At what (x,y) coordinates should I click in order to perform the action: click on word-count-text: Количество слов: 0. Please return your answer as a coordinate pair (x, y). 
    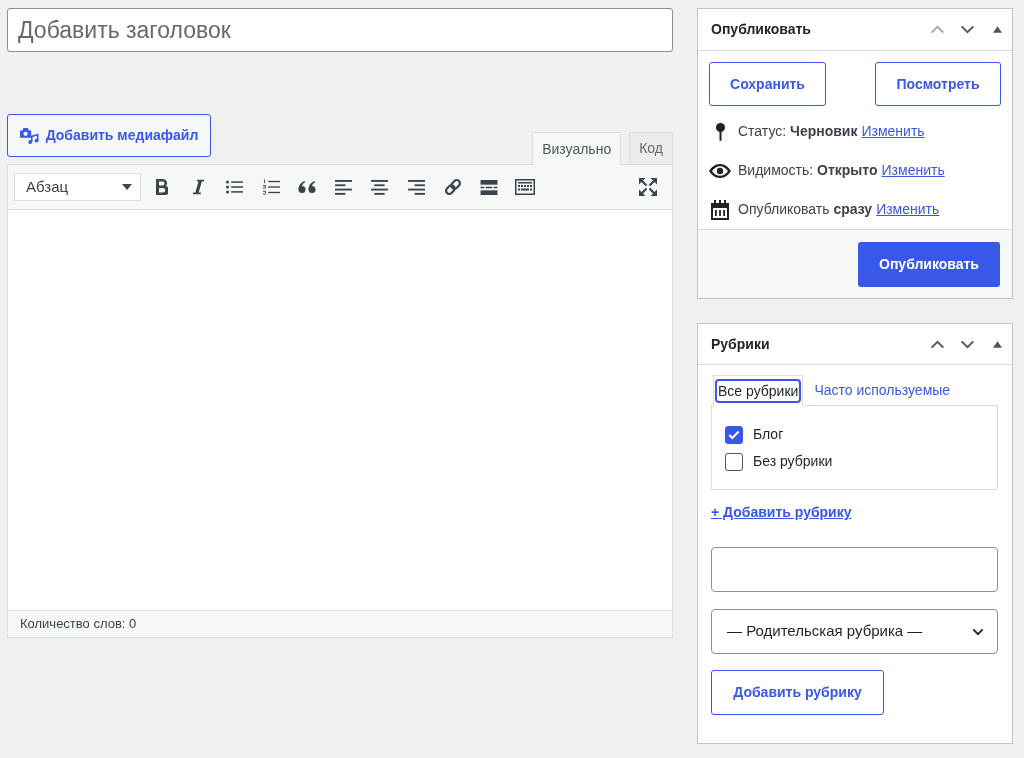
    Looking at the image, I should click on (78, 624).